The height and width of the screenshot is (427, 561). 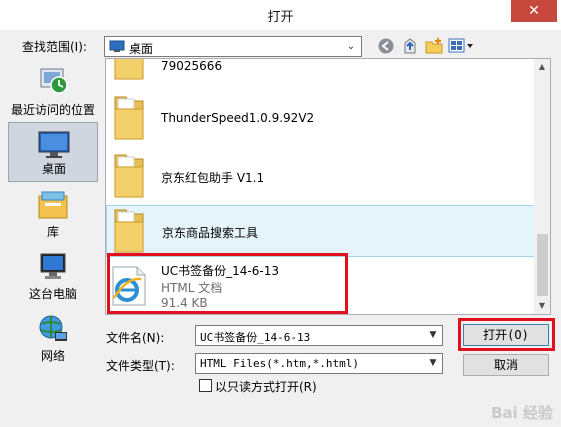 What do you see at coordinates (542, 306) in the screenshot?
I see `scroll-down-icon: ▼` at bounding box center [542, 306].